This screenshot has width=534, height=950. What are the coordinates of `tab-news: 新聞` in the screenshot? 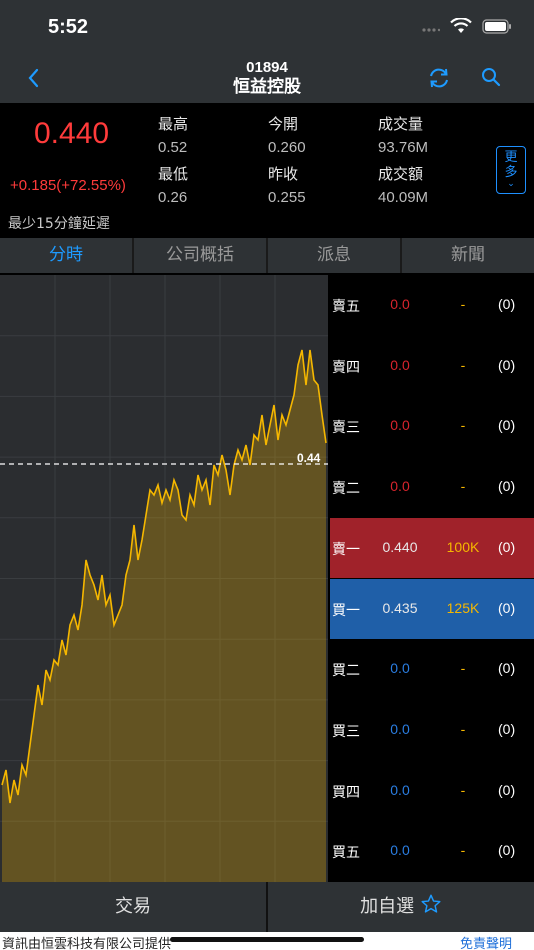 It's located at (468, 255).